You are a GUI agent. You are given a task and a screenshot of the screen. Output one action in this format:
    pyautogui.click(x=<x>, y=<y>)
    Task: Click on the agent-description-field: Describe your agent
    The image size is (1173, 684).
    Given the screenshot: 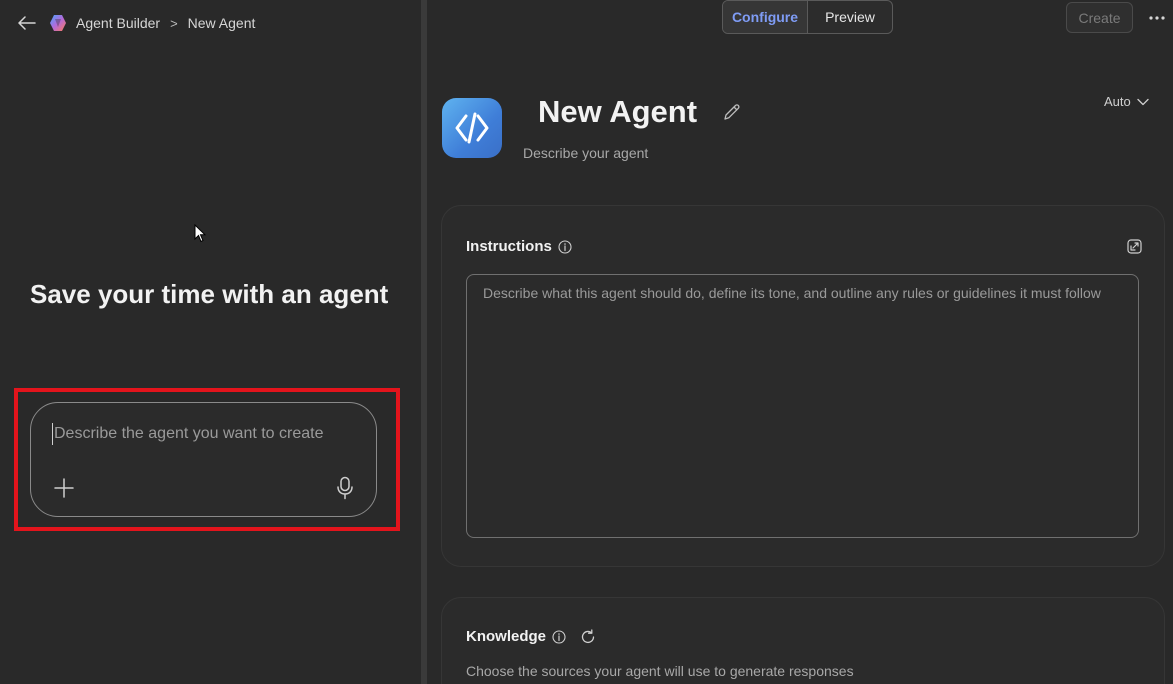 What is the action you would take?
    pyautogui.click(x=585, y=153)
    